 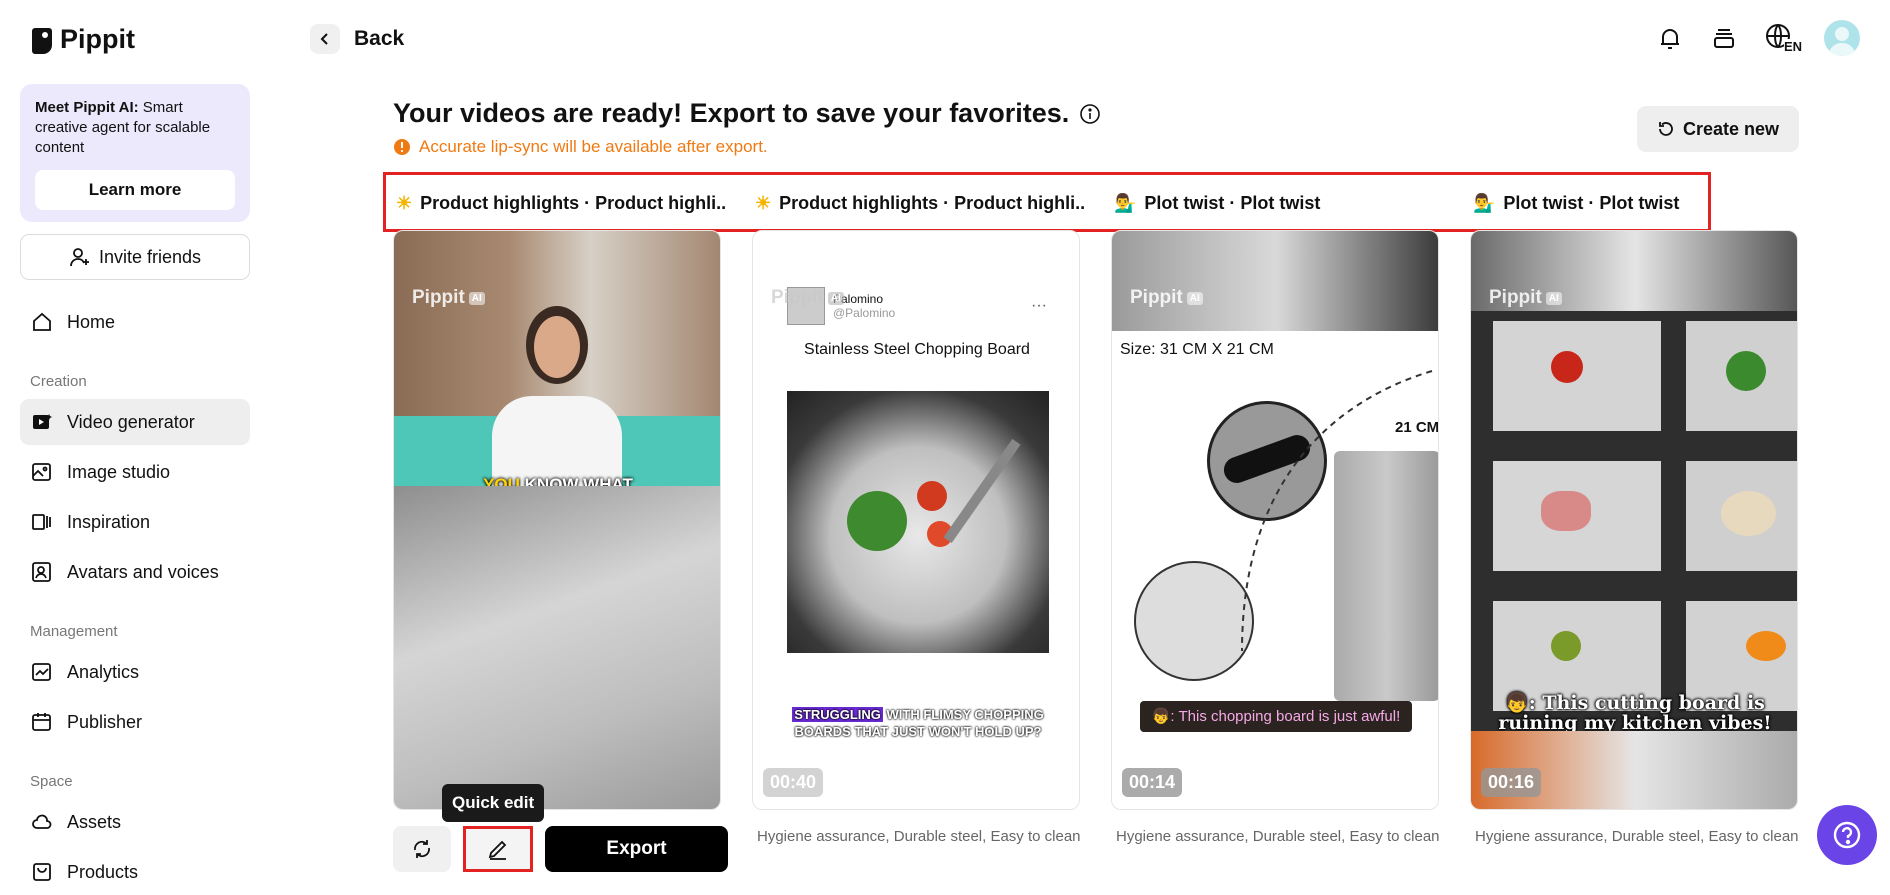 I want to click on presenter-figure, so click(x=557, y=396).